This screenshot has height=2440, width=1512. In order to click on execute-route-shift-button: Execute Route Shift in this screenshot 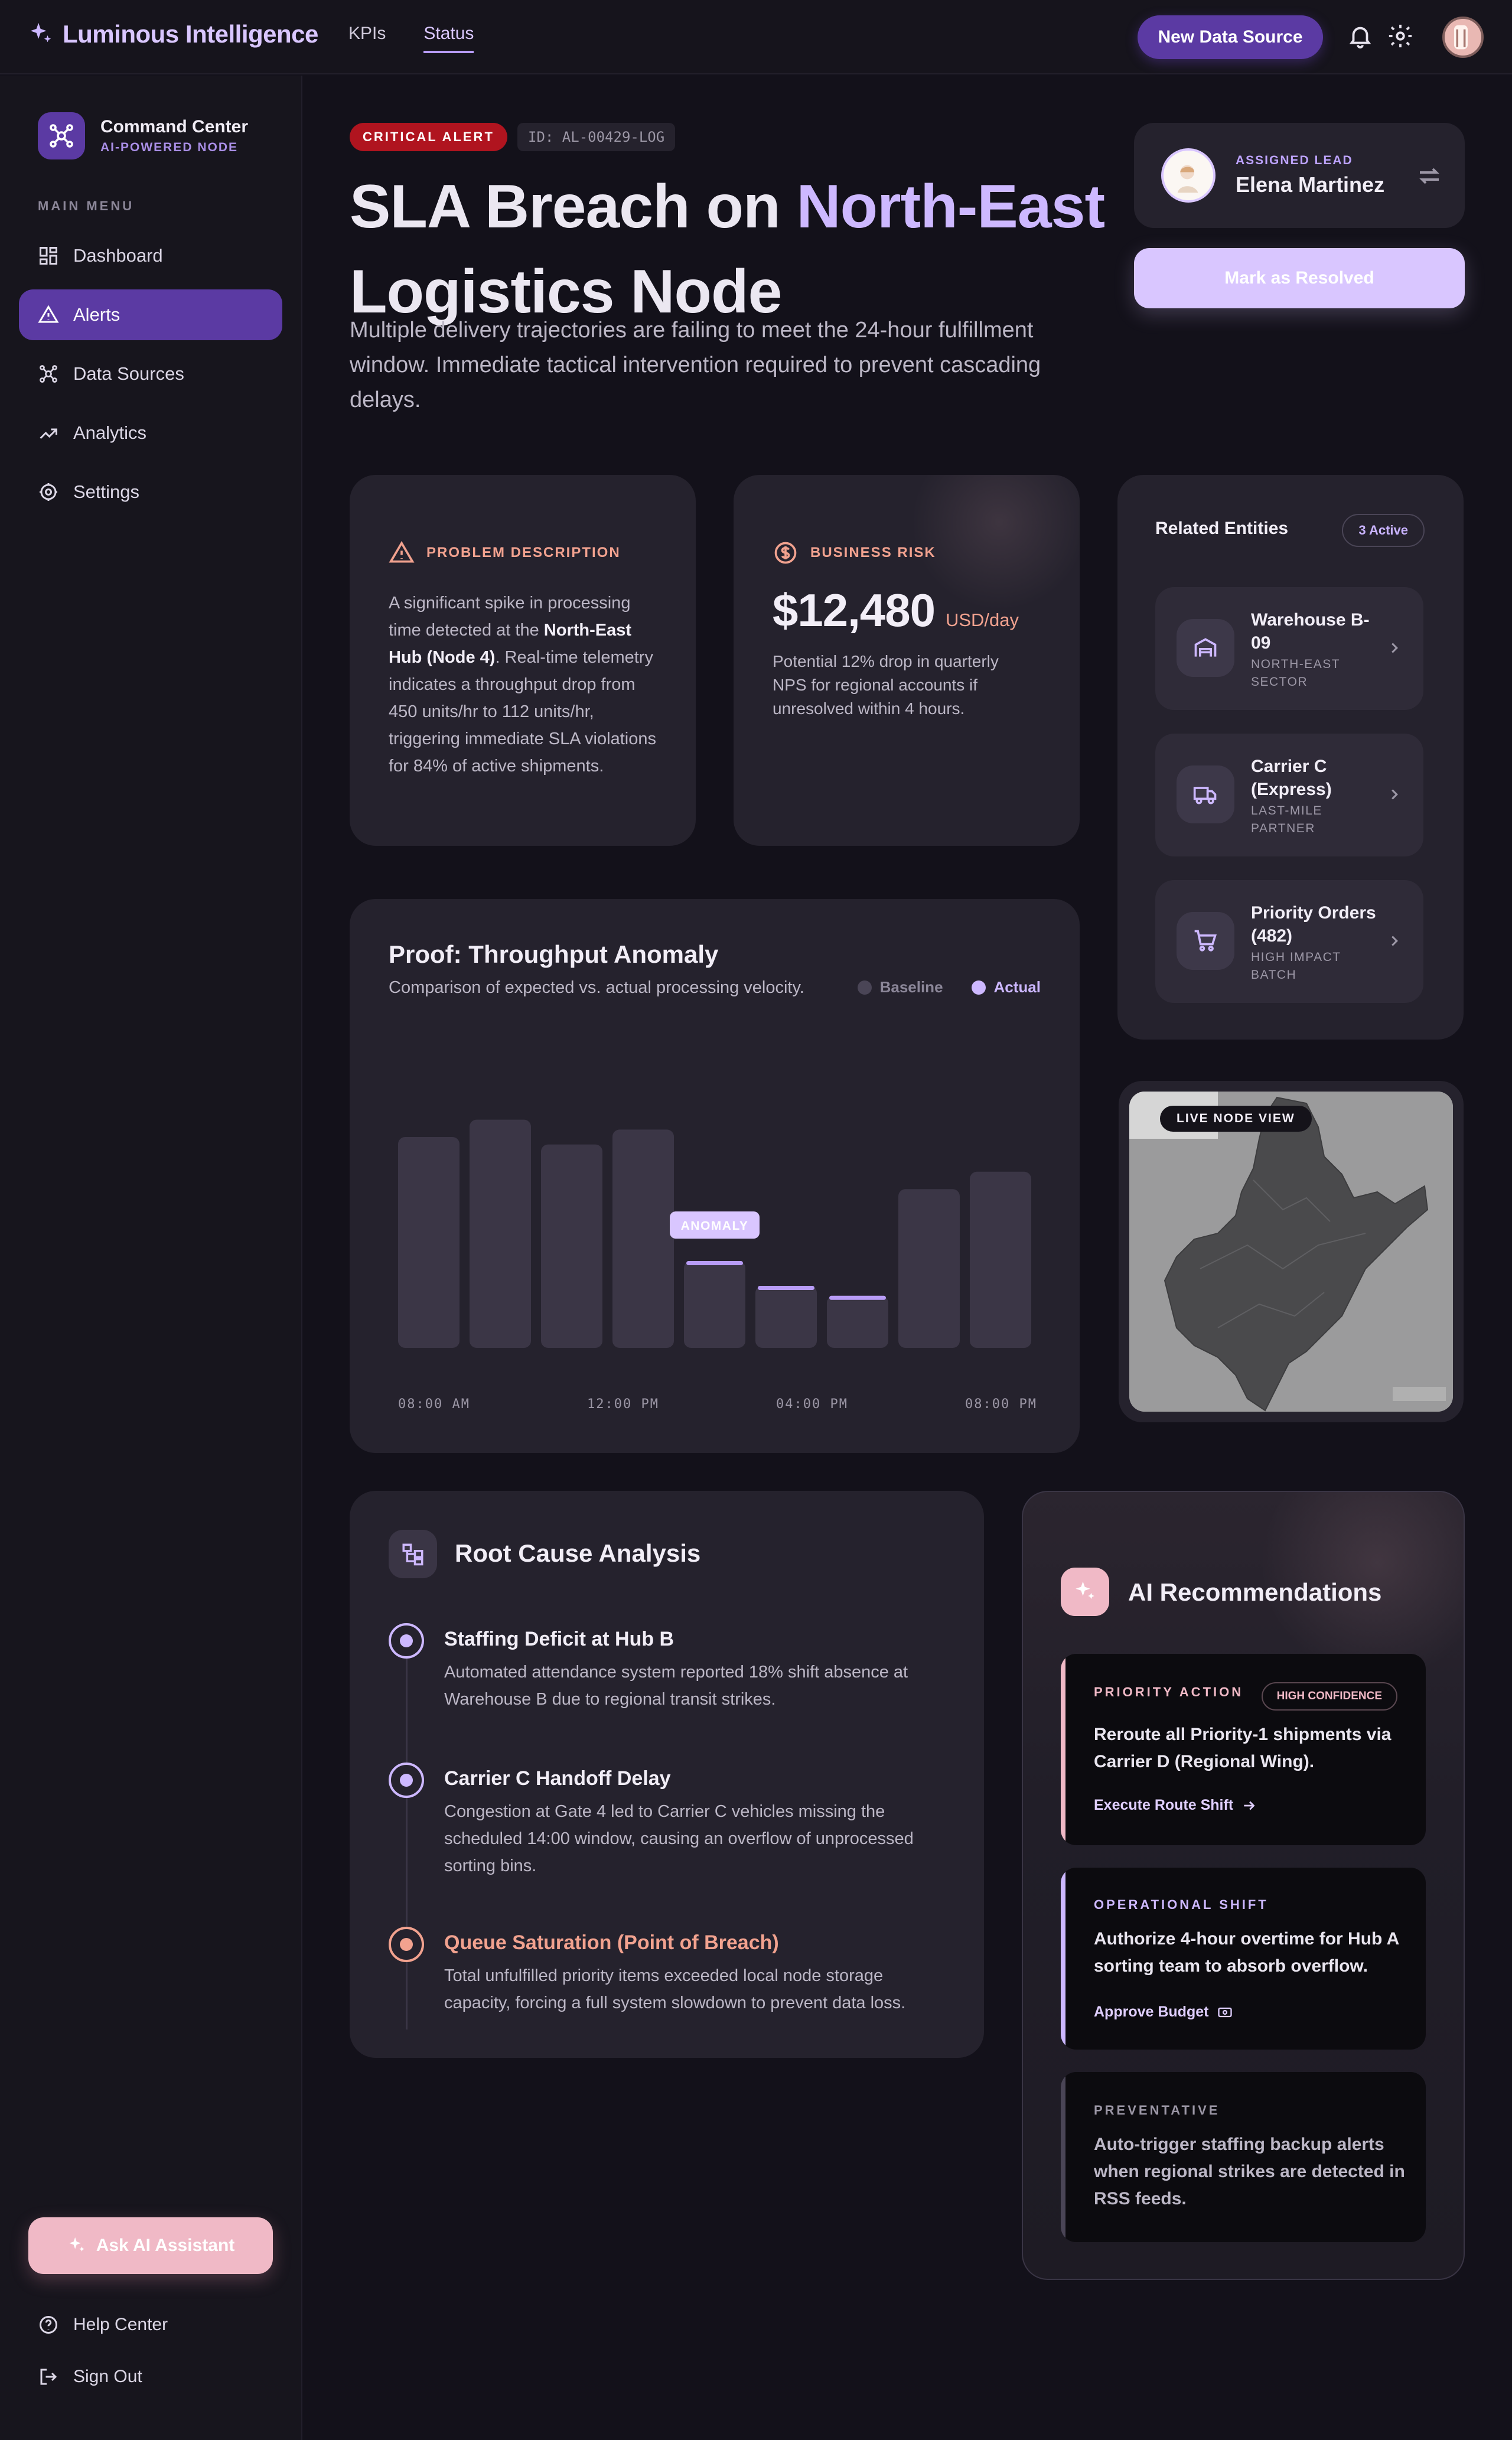, I will do `click(1175, 1806)`.